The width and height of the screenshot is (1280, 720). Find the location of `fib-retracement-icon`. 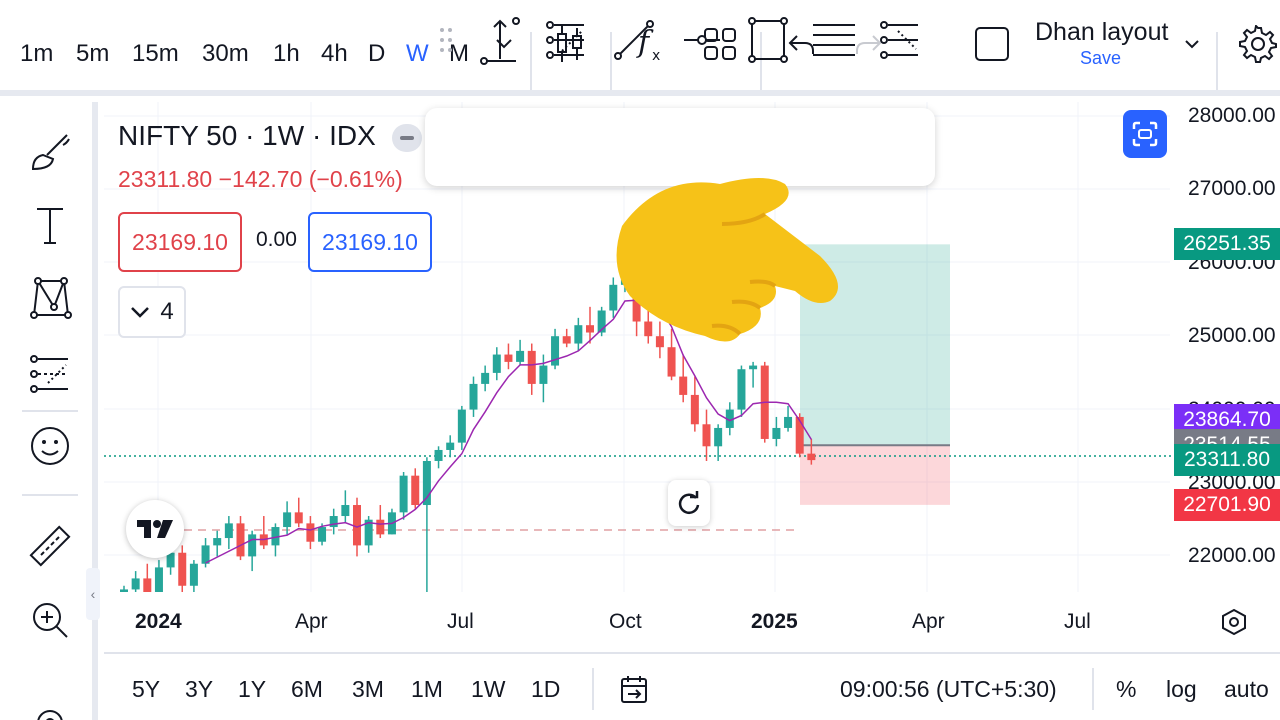

fib-retracement-icon is located at coordinates (566, 40).